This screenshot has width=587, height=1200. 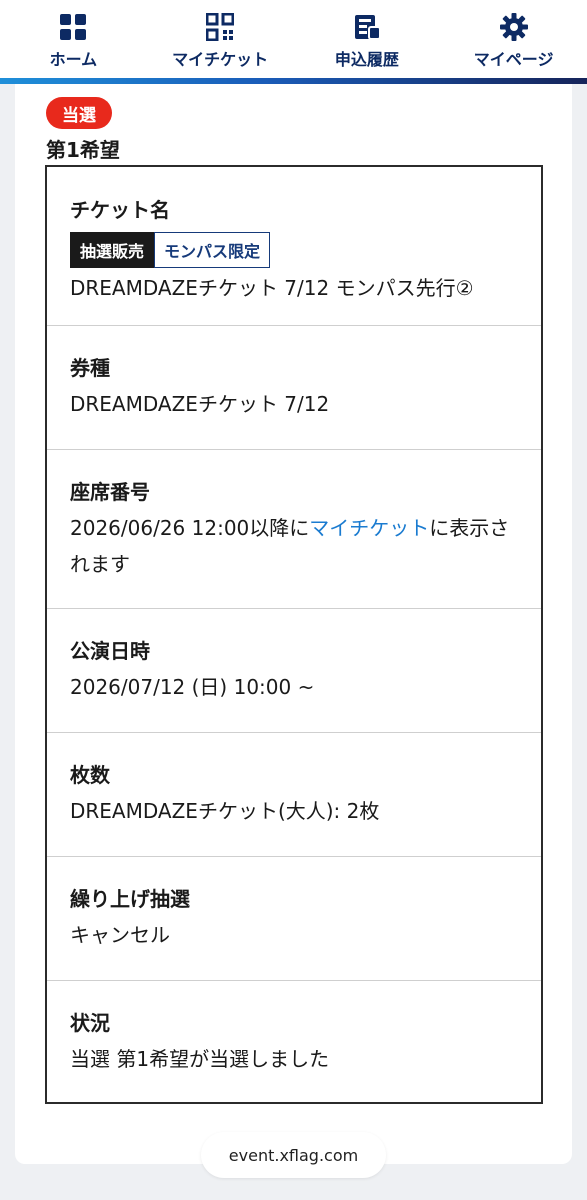 I want to click on quantity-value: DREAMDAZEチケット(大人): 2枚, so click(x=225, y=811).